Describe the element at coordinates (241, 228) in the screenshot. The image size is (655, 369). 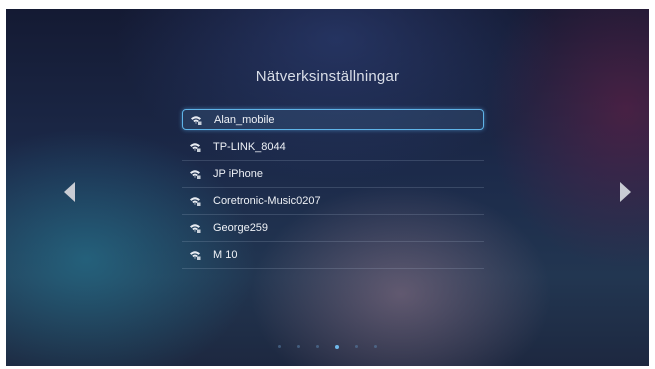
I see `network-label: George259` at that location.